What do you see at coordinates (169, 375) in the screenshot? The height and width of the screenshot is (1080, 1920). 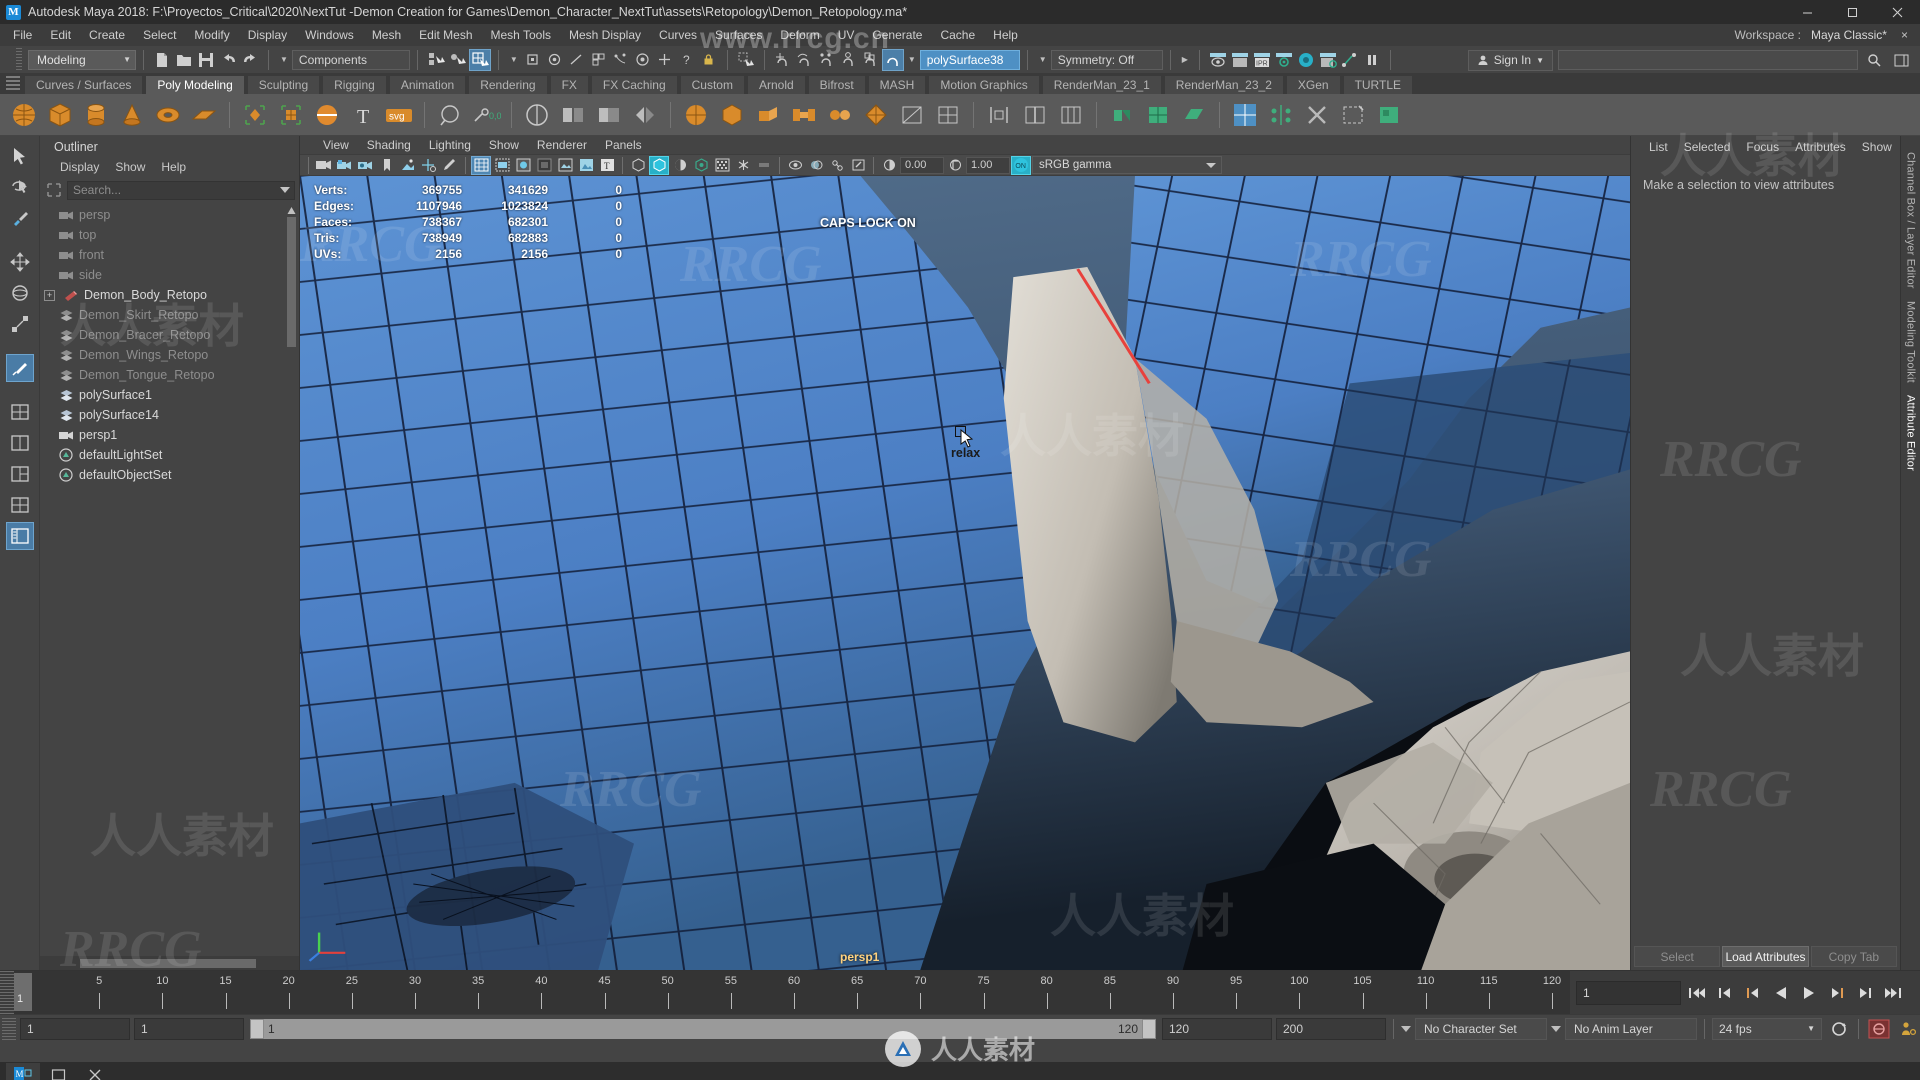 I see `outliner-item-demon-tongue-retopo: Demon_Tongue_Retopo` at bounding box center [169, 375].